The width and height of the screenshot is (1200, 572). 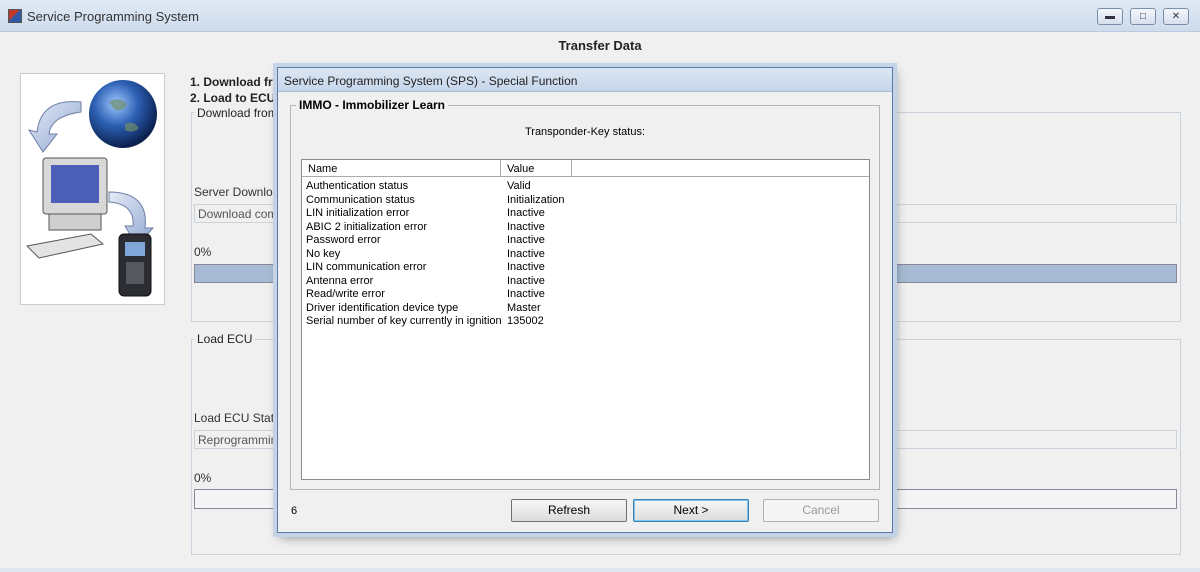 What do you see at coordinates (401, 168) in the screenshot?
I see `column-header-name: Name` at bounding box center [401, 168].